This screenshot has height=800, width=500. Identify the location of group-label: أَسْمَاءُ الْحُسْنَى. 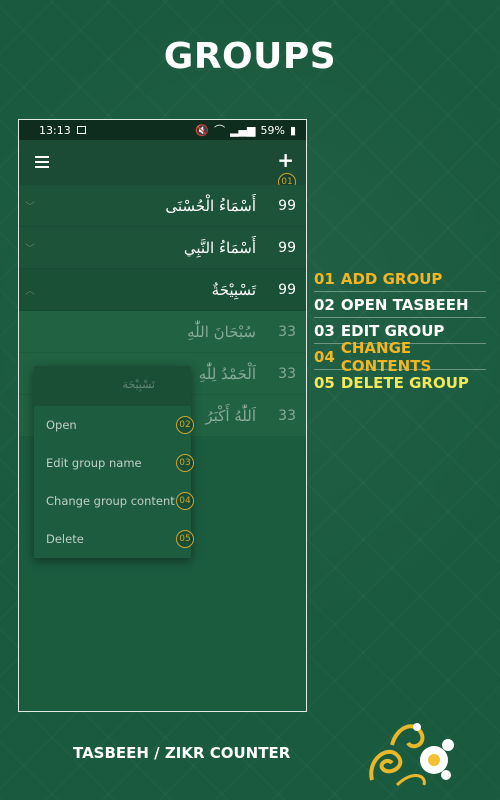
(210, 205).